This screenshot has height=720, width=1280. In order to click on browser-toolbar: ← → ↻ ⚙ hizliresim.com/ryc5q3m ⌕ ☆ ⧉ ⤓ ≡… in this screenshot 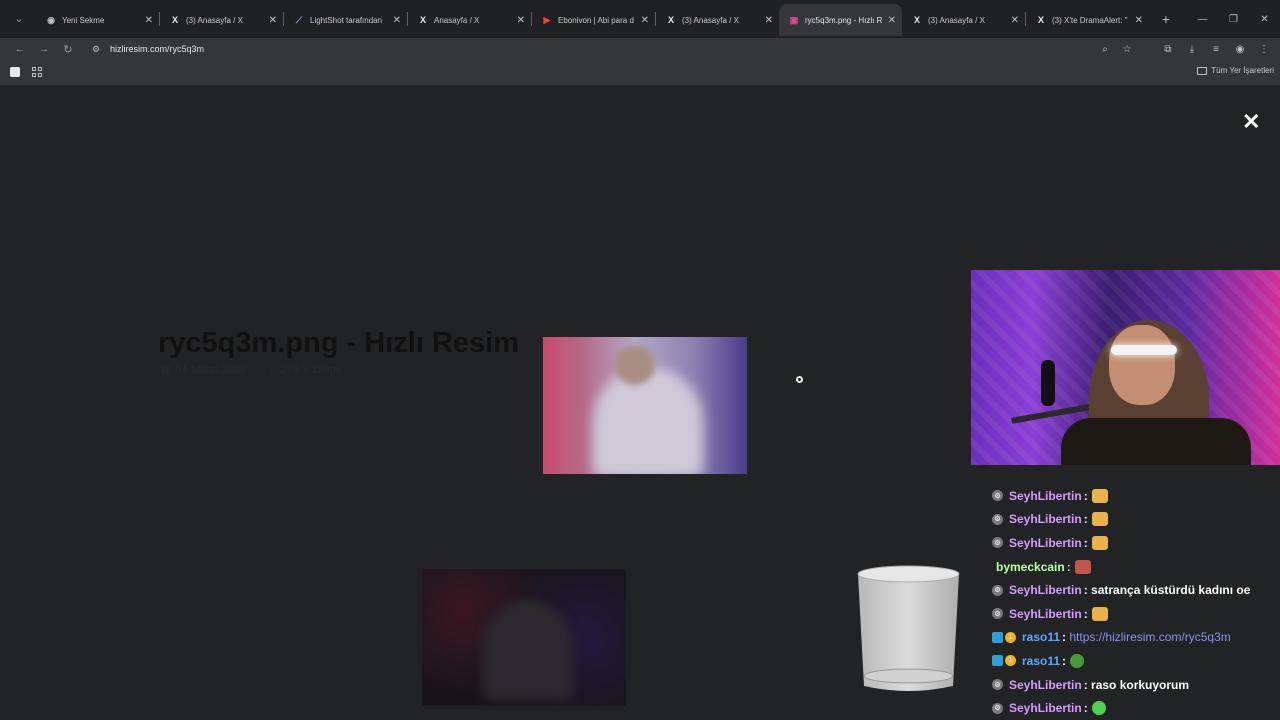, I will do `click(640, 49)`.